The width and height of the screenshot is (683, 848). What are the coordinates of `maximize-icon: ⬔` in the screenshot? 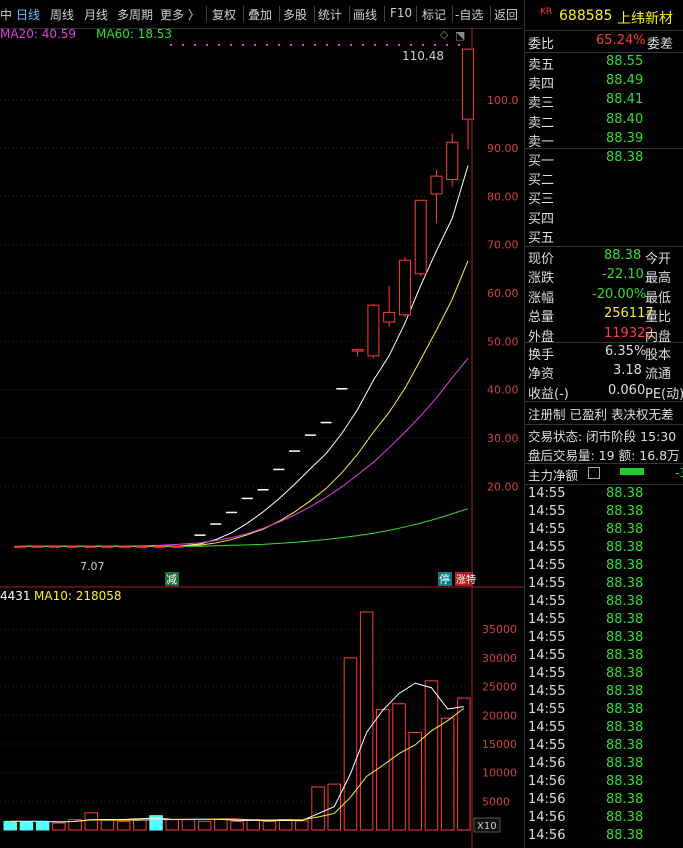 It's located at (460, 35).